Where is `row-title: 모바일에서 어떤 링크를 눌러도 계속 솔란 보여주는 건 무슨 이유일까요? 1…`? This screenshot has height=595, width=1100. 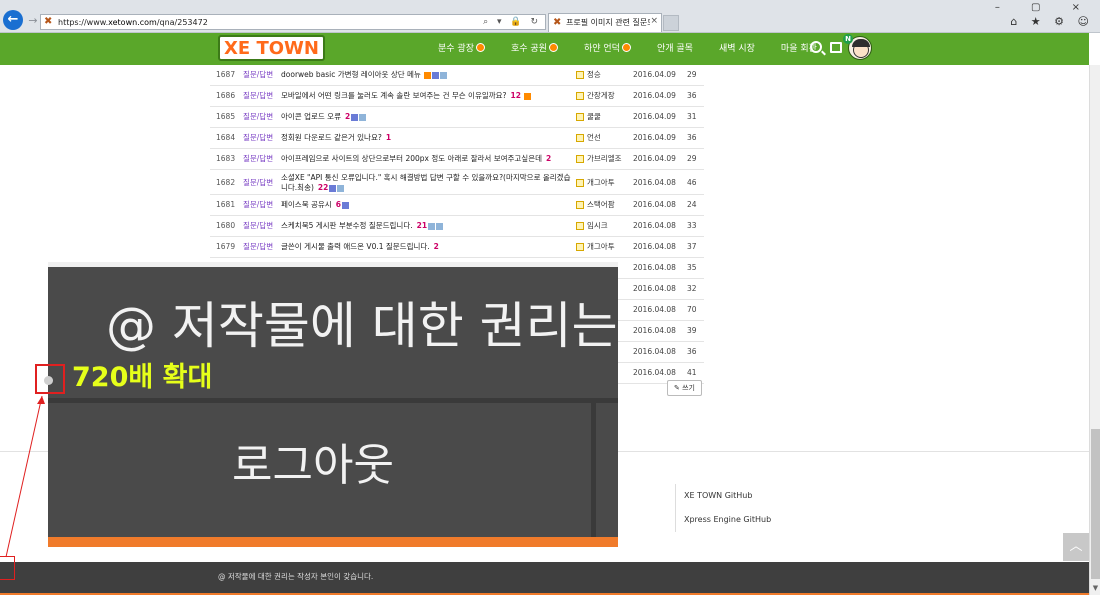 row-title: 모바일에서 어떤 링크를 눌러도 계속 솔란 보여주는 건 무슨 이유일까요? 1… is located at coordinates (426, 96).